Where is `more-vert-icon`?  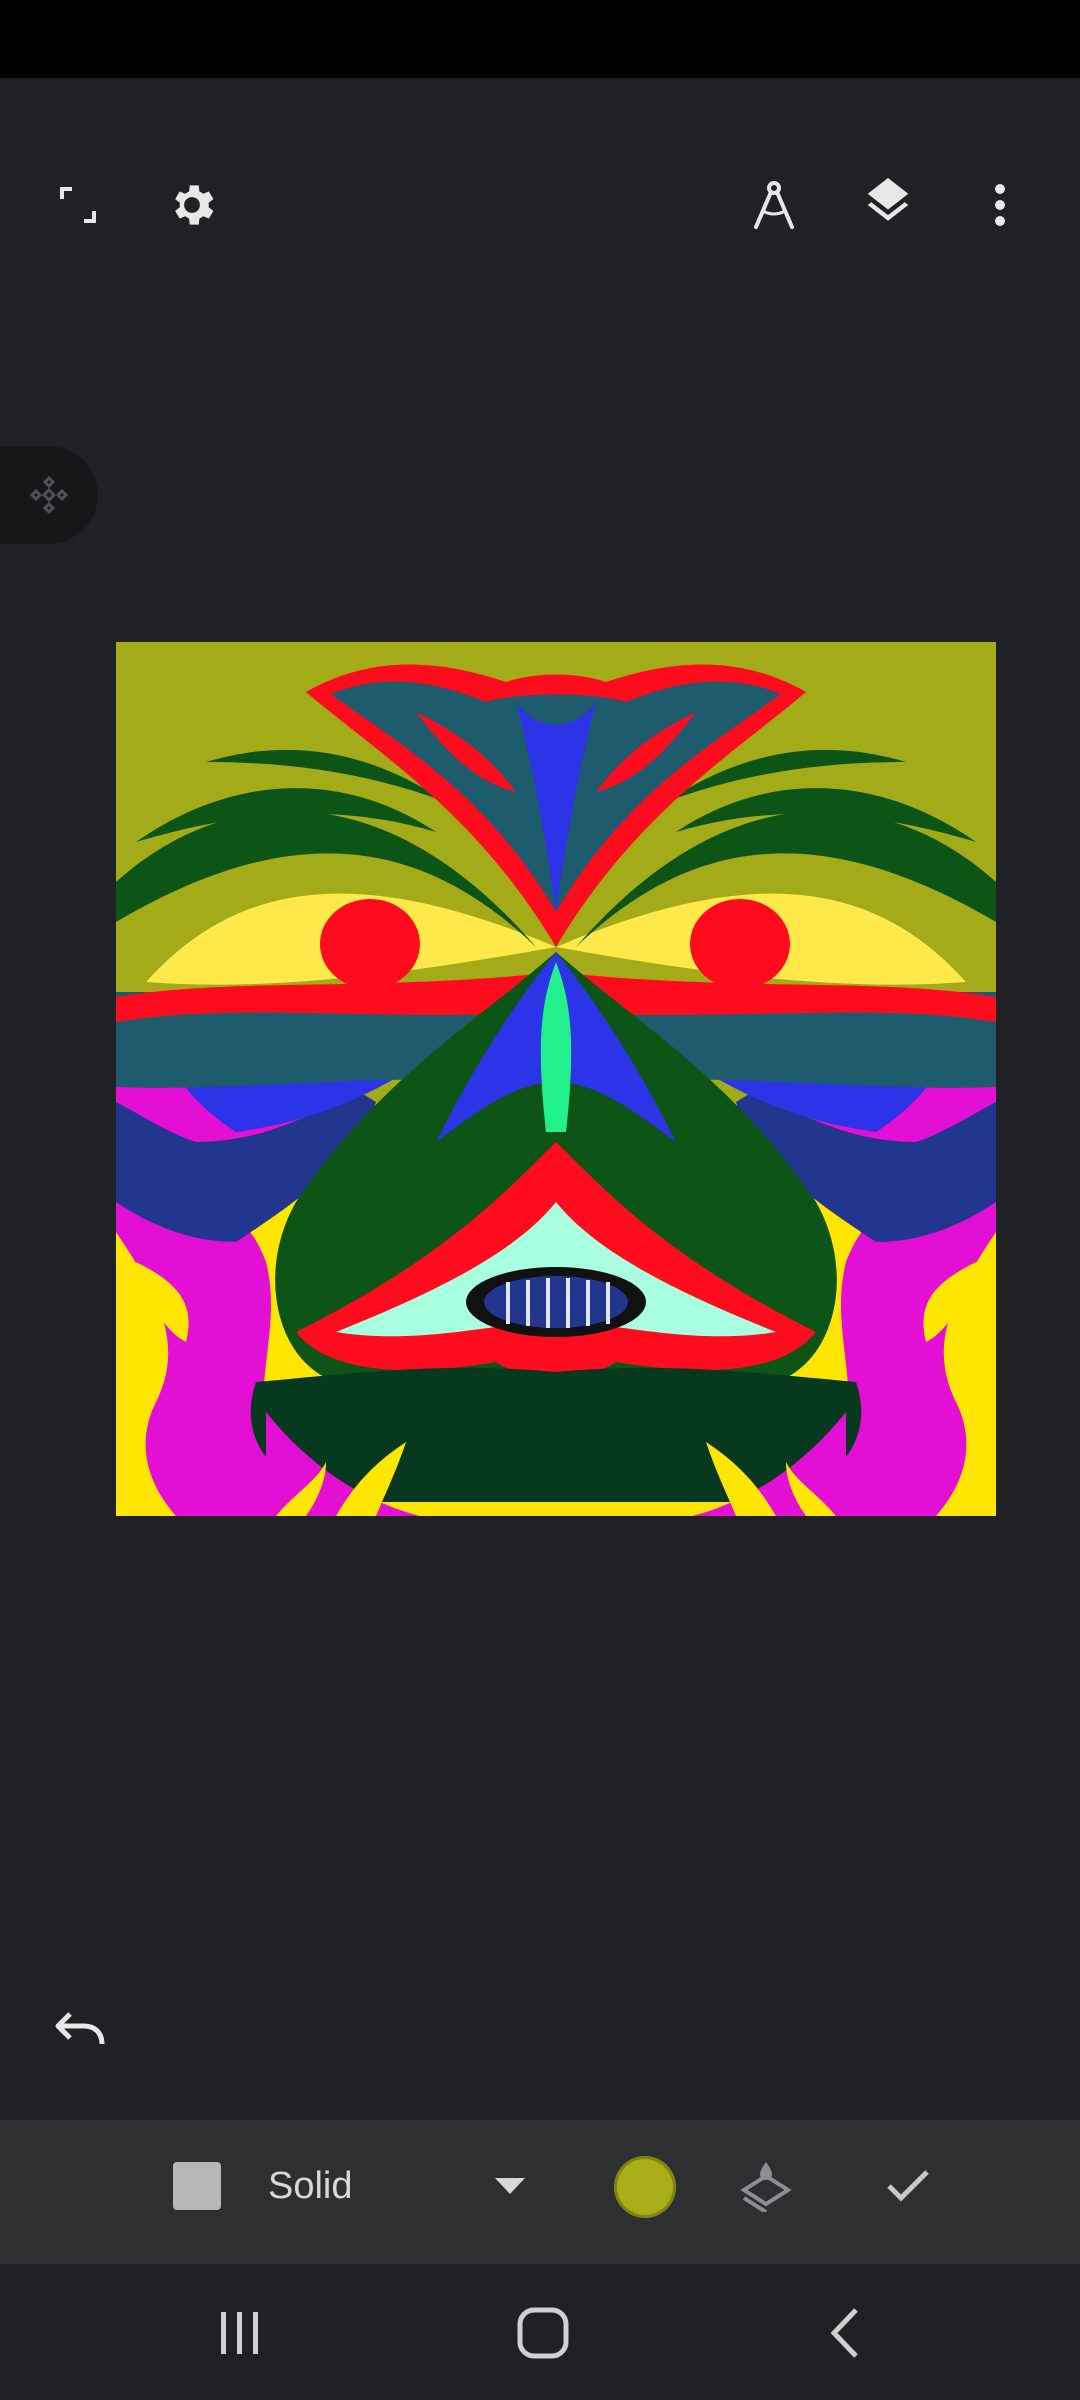
more-vert-icon is located at coordinates (1000, 205).